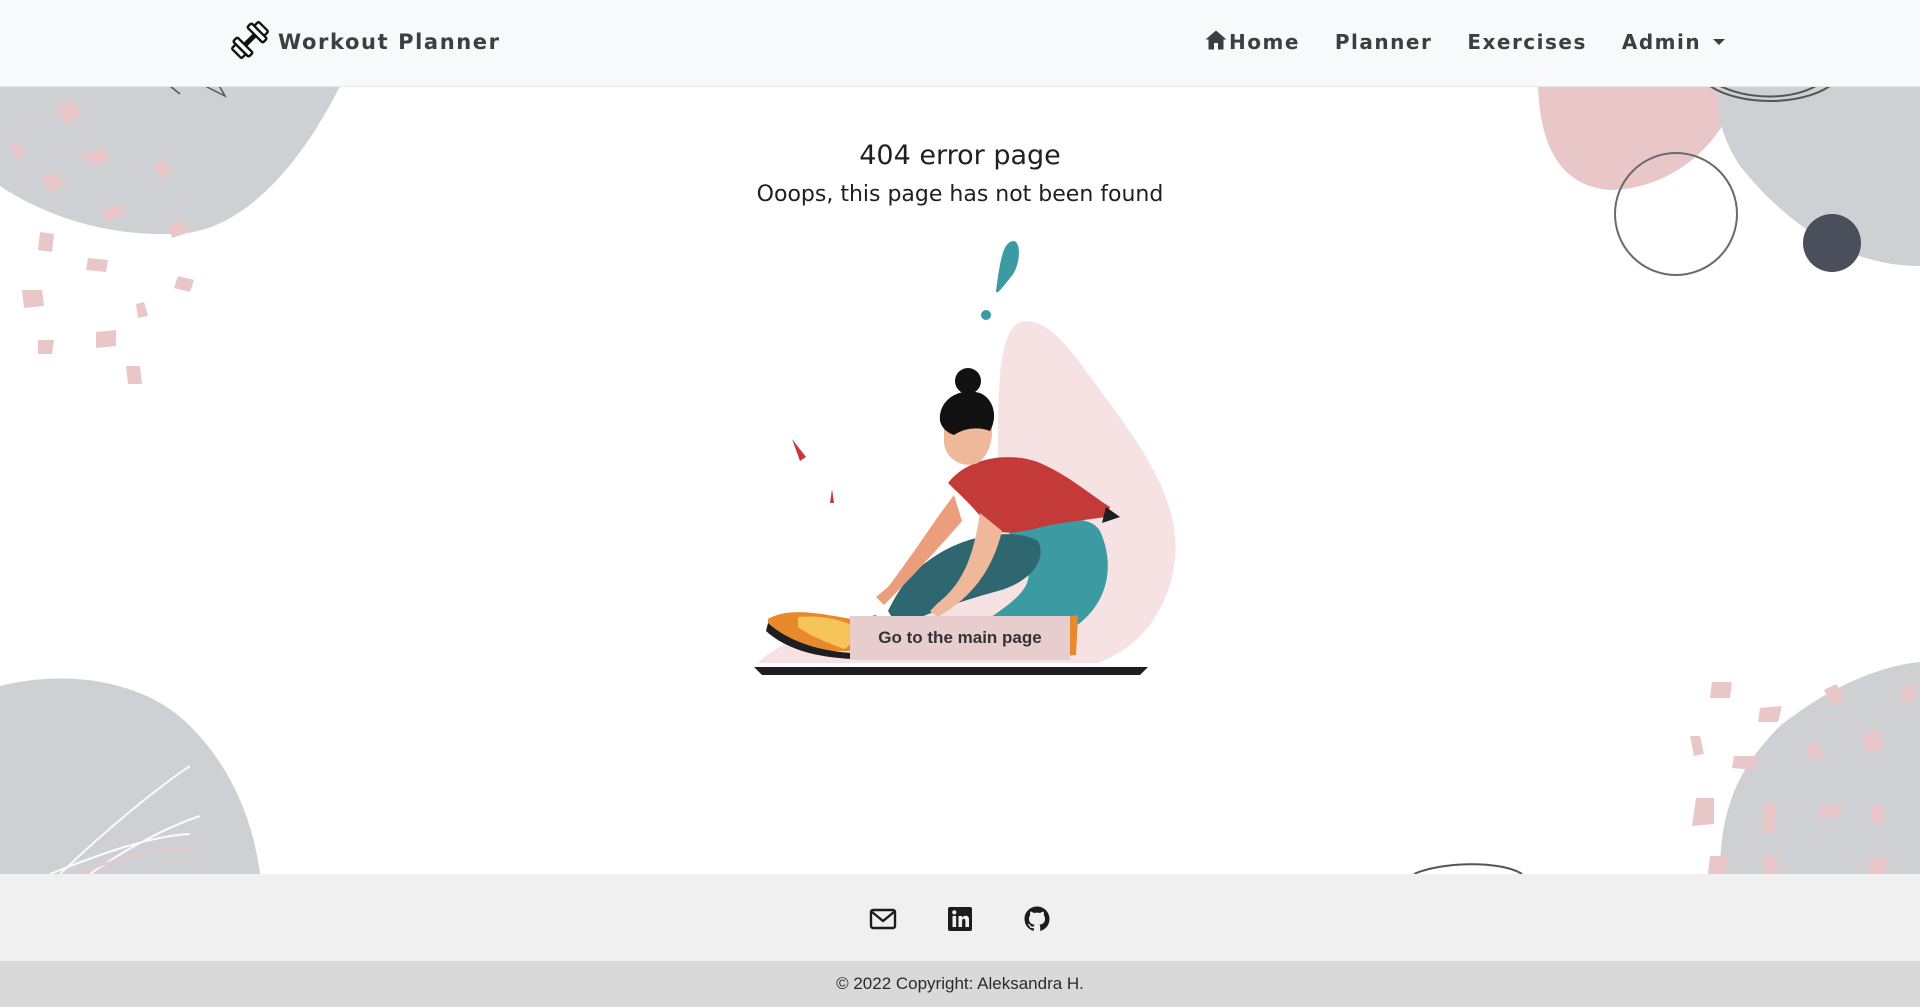 The width and height of the screenshot is (1920, 1007). What do you see at coordinates (1264, 42) in the screenshot?
I see `nav-home-label: Home` at bounding box center [1264, 42].